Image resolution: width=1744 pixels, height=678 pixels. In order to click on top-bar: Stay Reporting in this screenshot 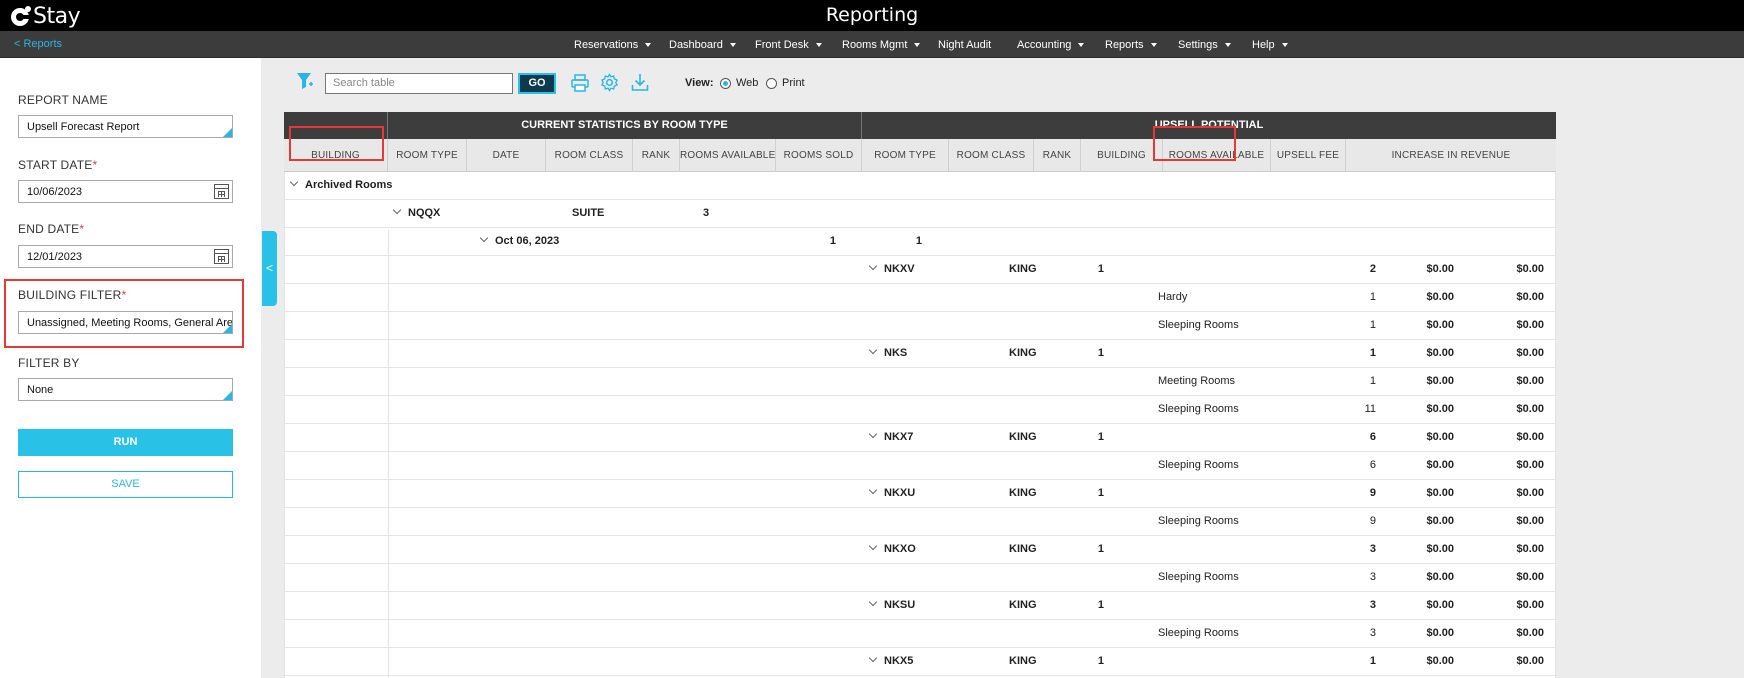, I will do `click(872, 15)`.